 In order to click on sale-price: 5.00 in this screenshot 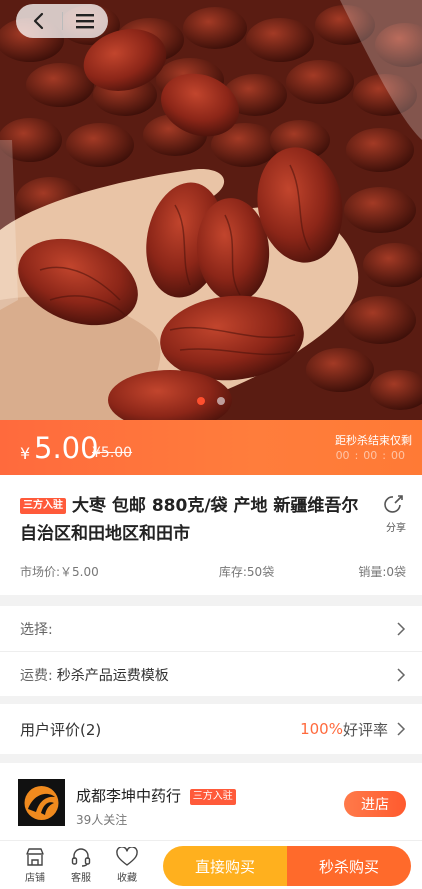, I will do `click(66, 448)`.